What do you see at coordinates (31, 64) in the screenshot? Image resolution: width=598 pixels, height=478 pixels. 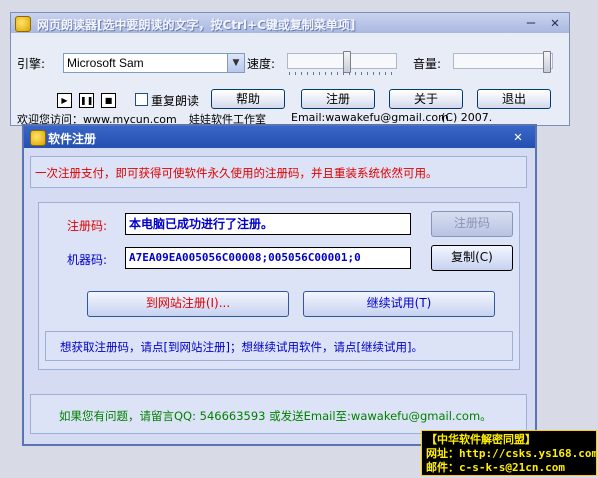 I see `engine-label: 引擎:` at bounding box center [31, 64].